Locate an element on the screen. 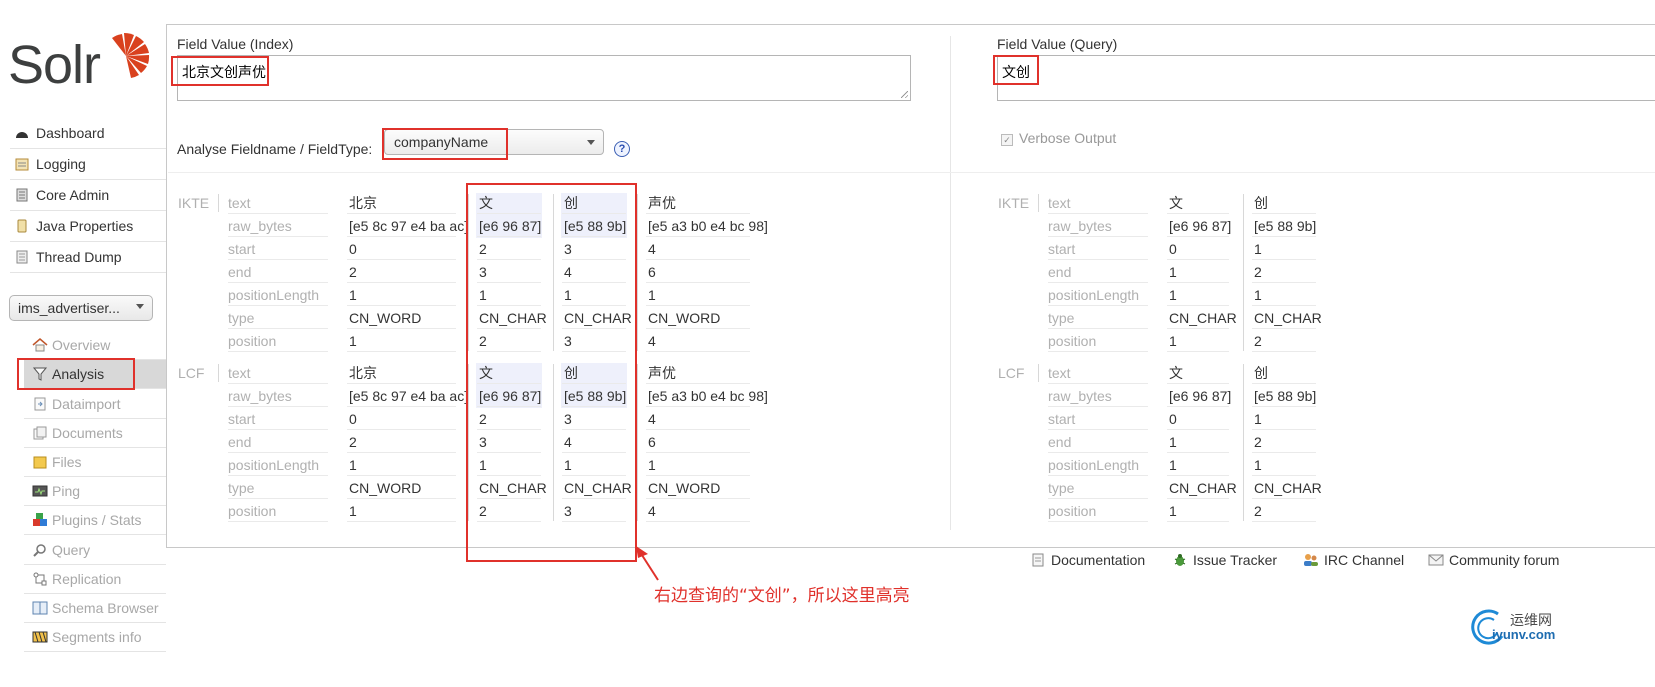 The height and width of the screenshot is (687, 1655). sidebar-item-segments-info: Segments info is located at coordinates (95, 637).